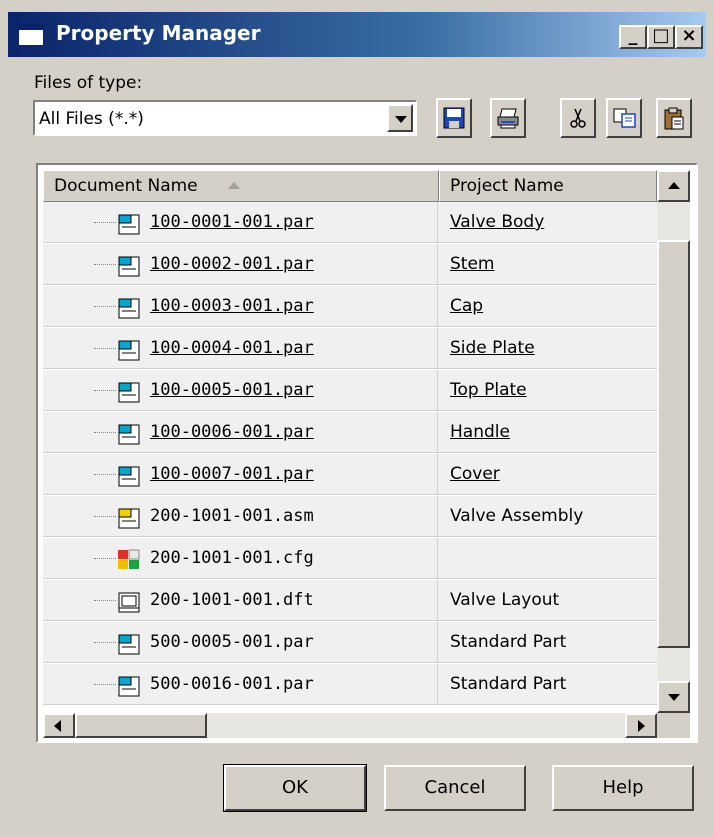 This screenshot has height=837, width=714. Describe the element at coordinates (623, 788) in the screenshot. I see `help-button: Help` at that location.